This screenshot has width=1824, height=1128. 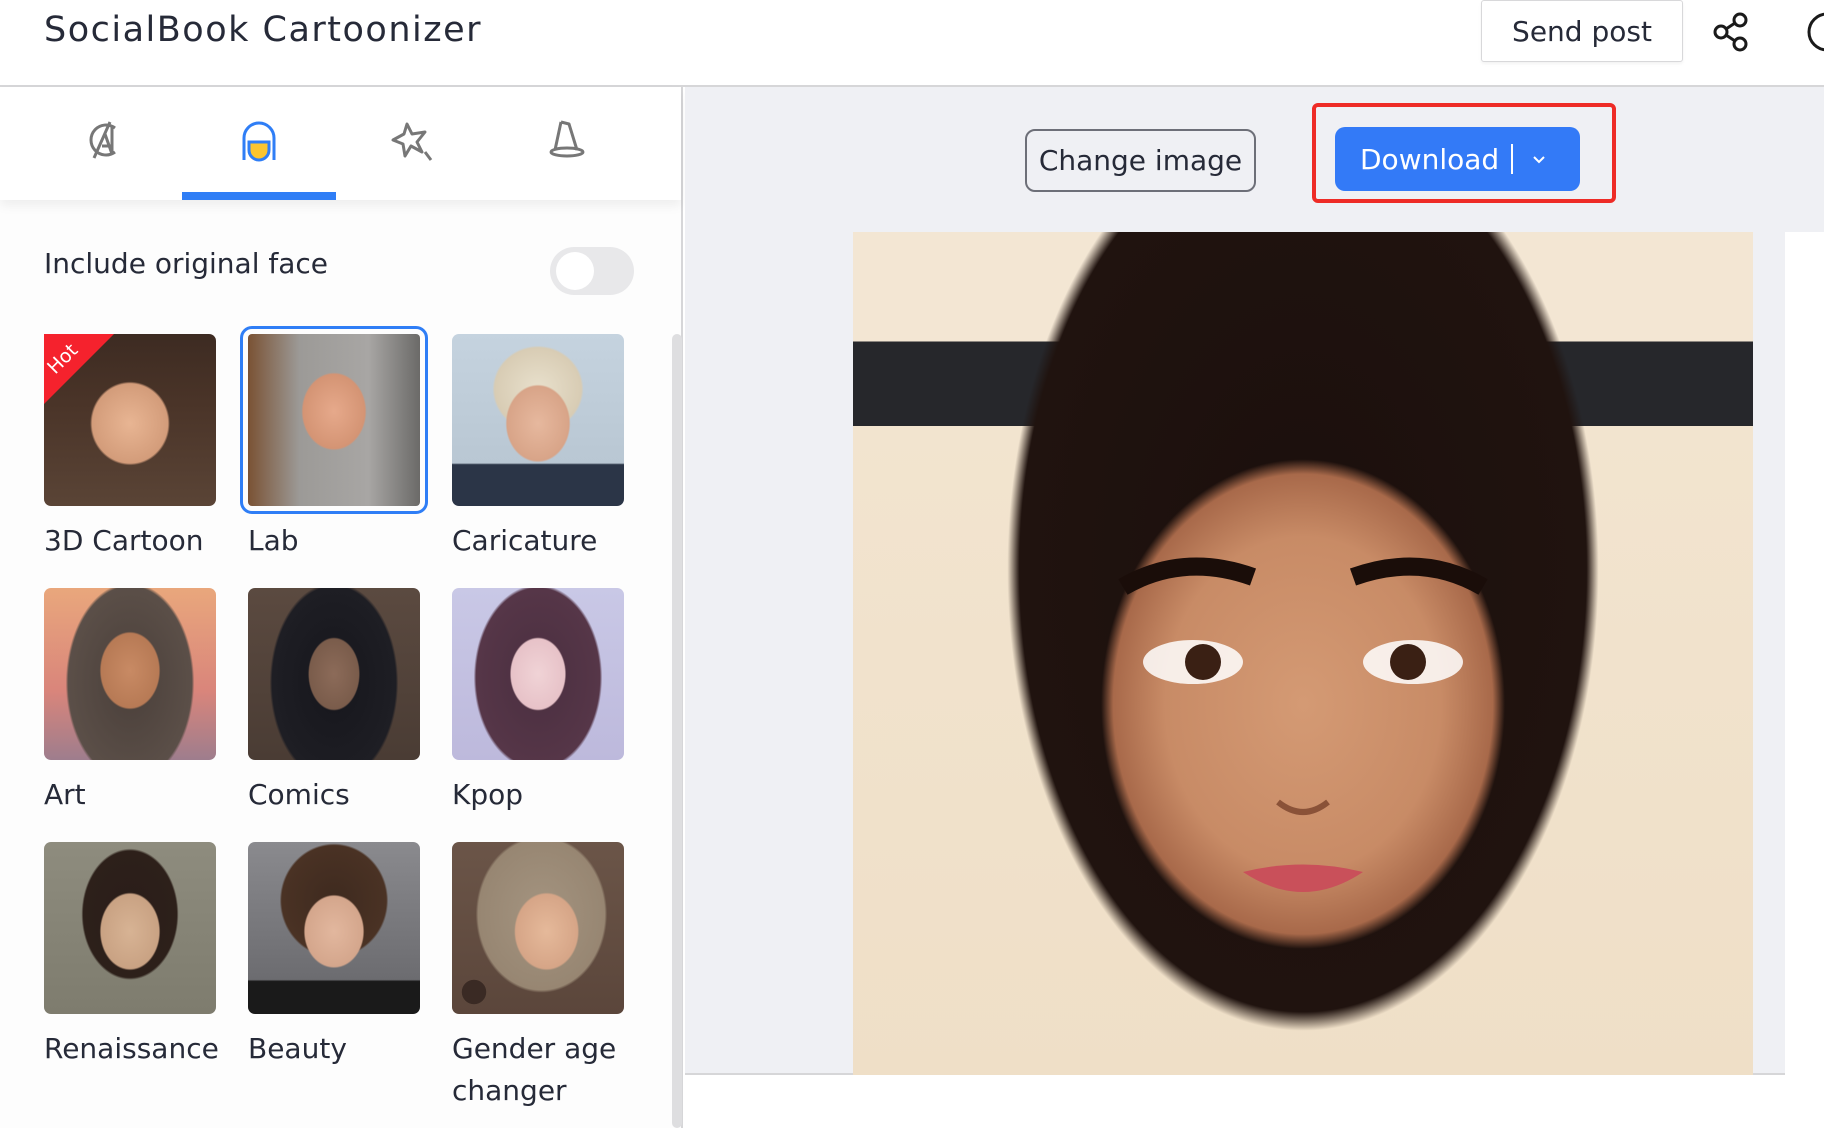 I want to click on app-title: SocialBook Cartoonizer, so click(x=263, y=30).